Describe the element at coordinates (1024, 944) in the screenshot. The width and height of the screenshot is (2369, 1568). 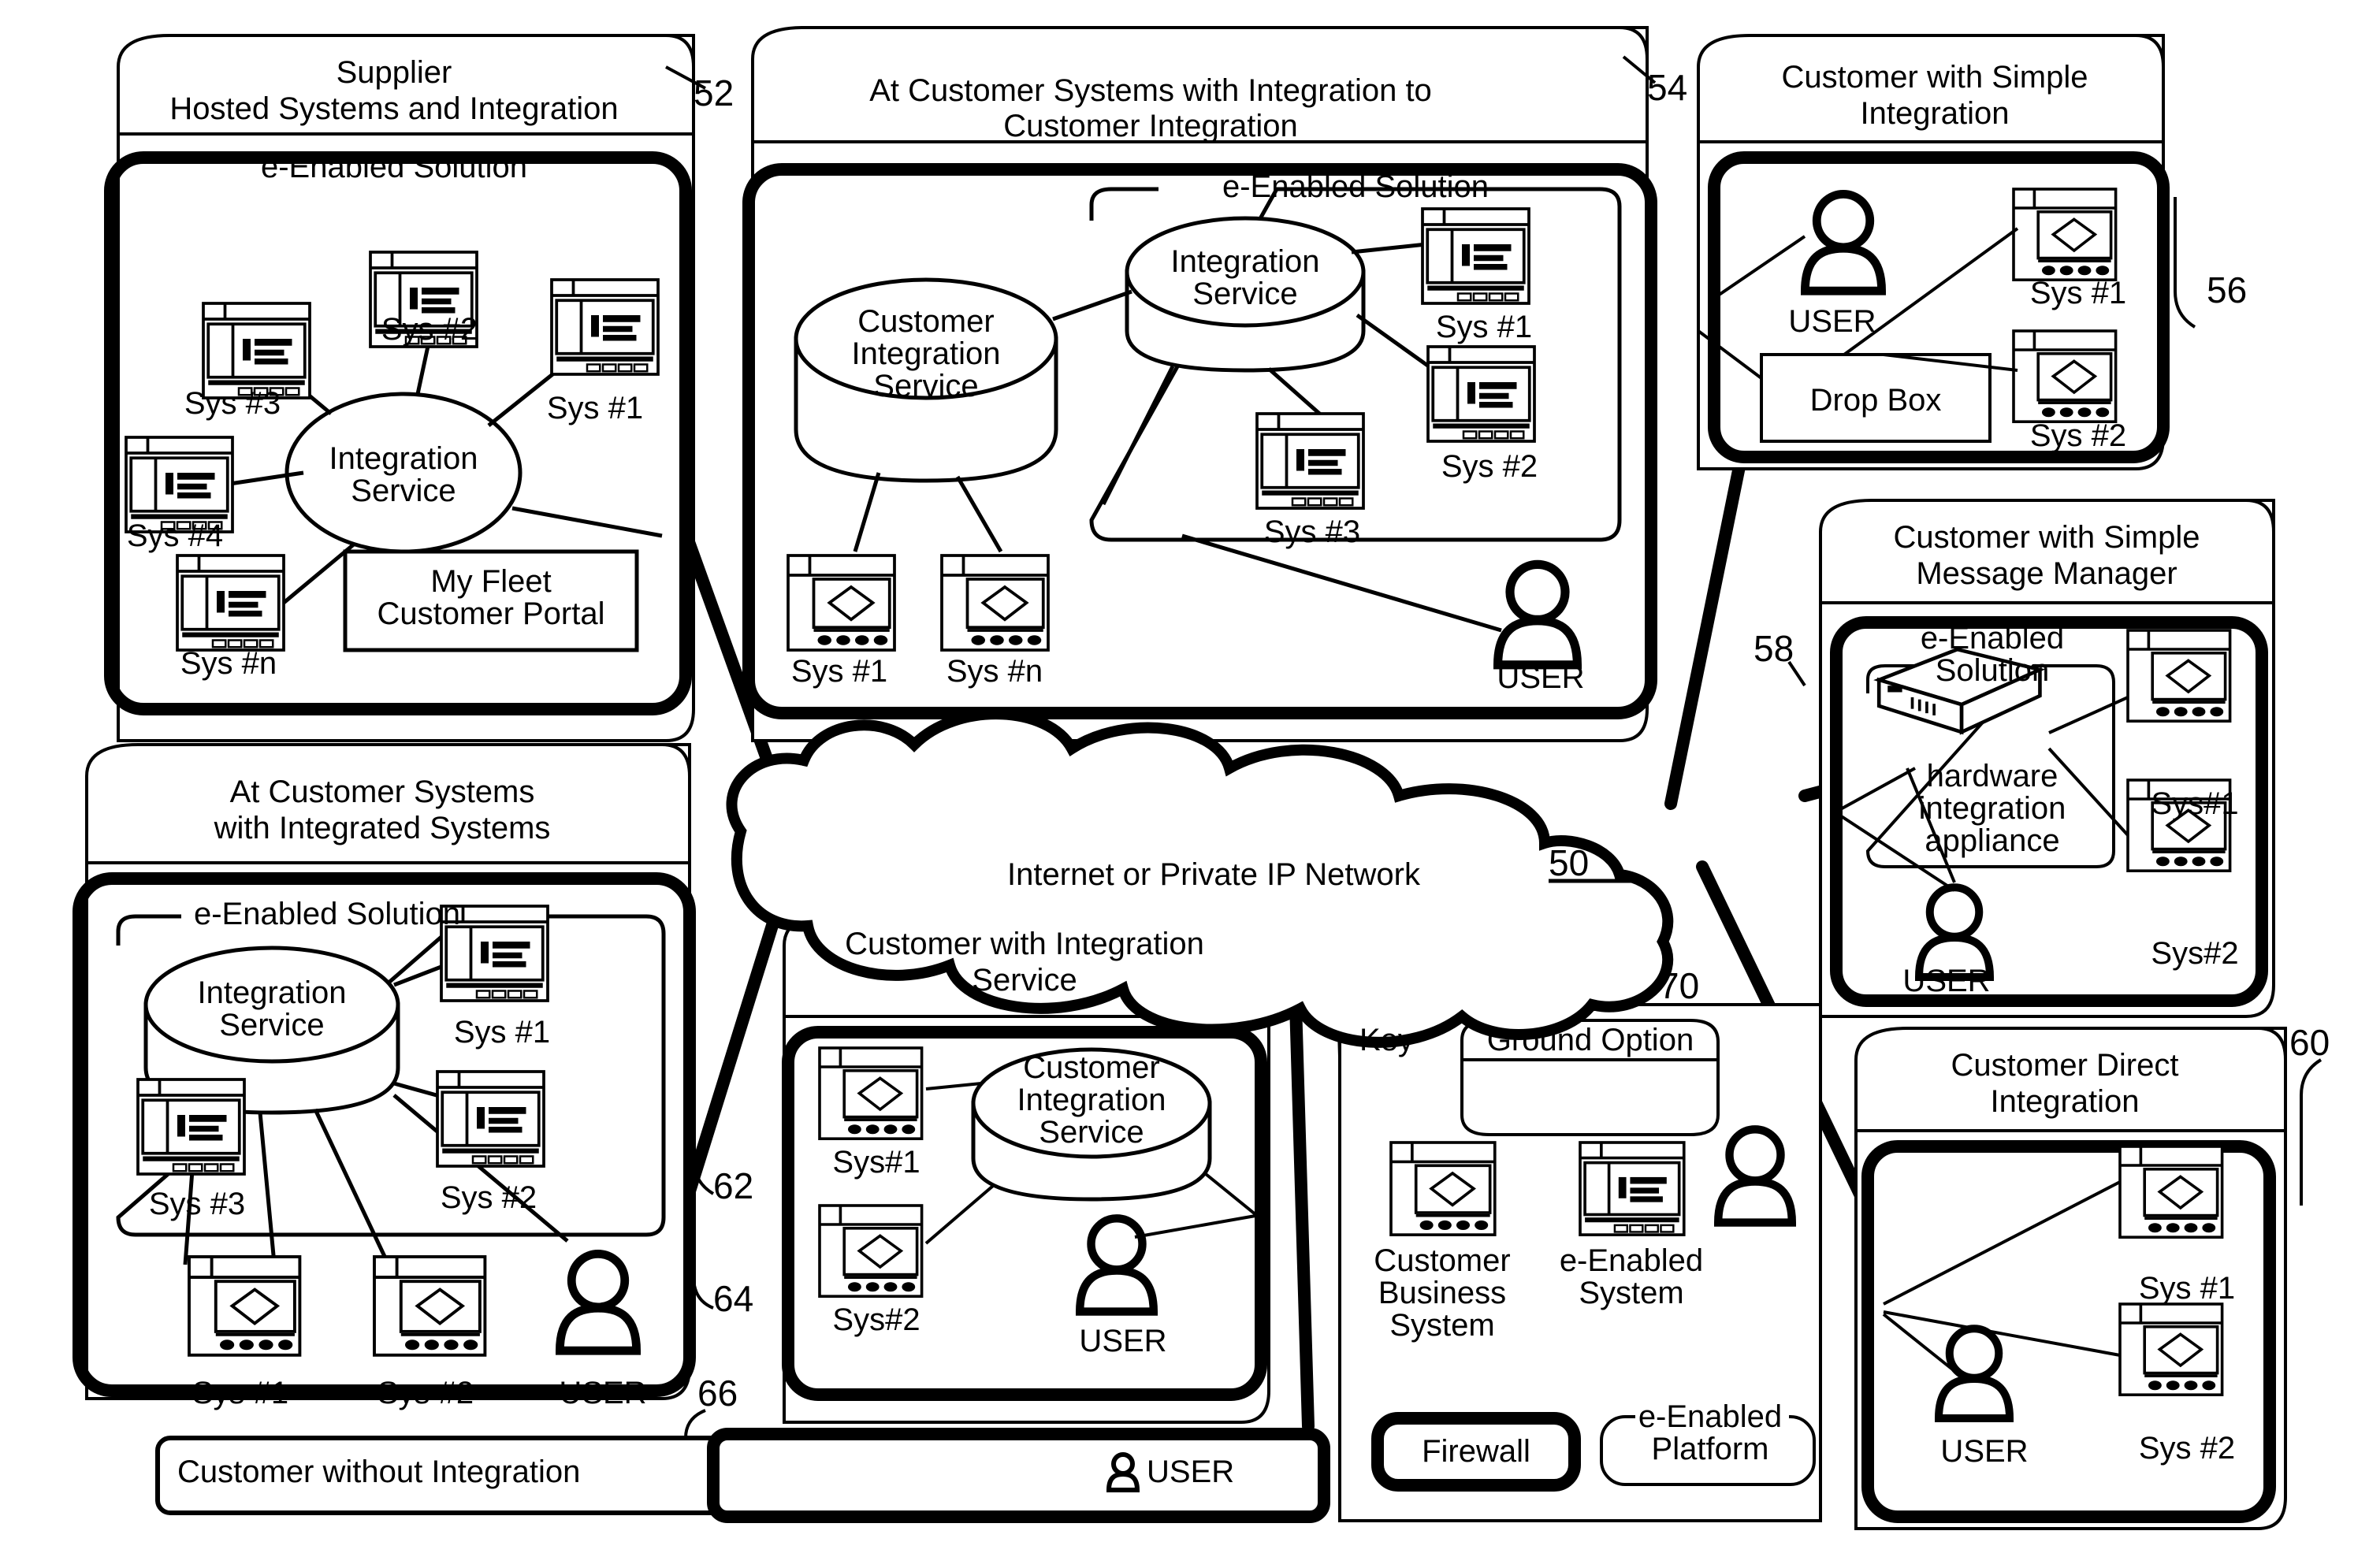
I see `panel-customer-integration-title-line1: Customer with Integration` at that location.